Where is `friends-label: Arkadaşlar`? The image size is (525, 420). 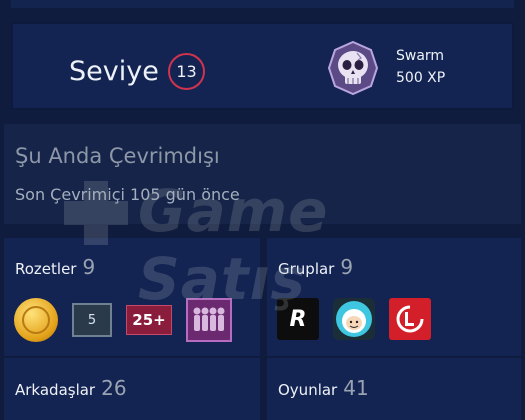 friends-label: Arkadaşlar is located at coordinates (55, 390).